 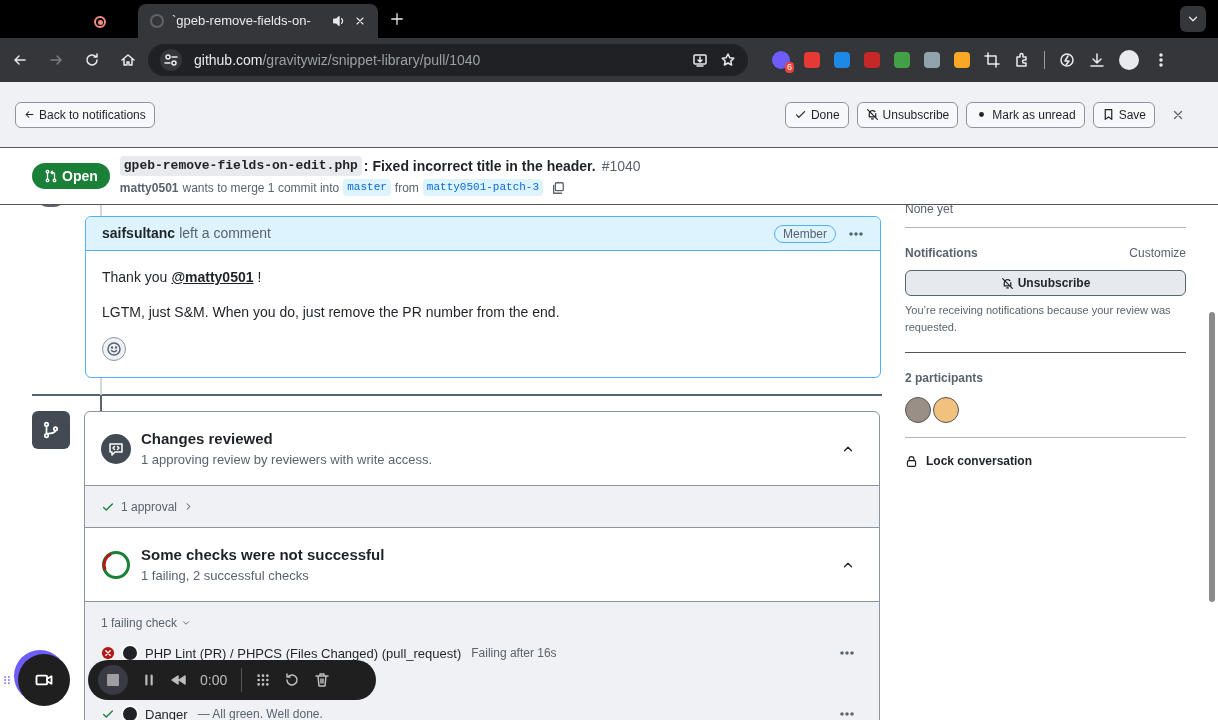 What do you see at coordinates (1025, 114) in the screenshot?
I see `action-button: Mark as unread` at bounding box center [1025, 114].